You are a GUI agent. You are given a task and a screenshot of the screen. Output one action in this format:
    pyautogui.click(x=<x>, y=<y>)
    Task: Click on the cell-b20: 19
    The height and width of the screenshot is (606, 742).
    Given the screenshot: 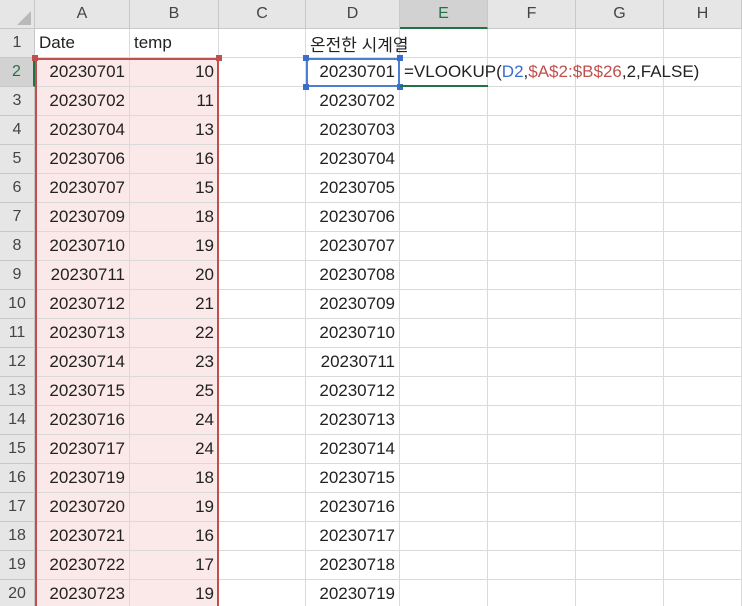 What is the action you would take?
    pyautogui.click(x=174, y=593)
    